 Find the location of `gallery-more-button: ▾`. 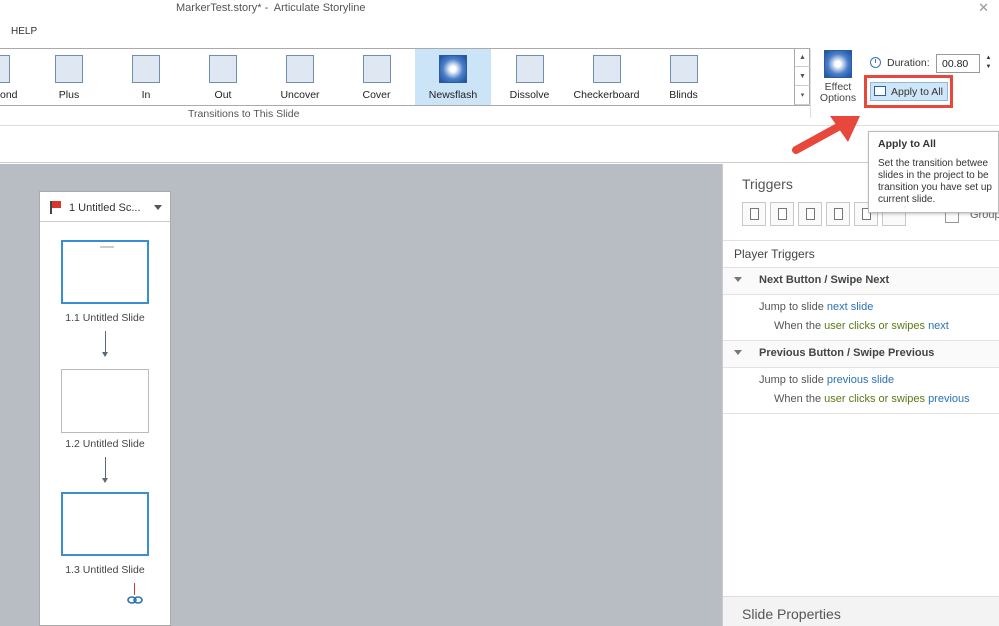

gallery-more-button: ▾ is located at coordinates (802, 95).